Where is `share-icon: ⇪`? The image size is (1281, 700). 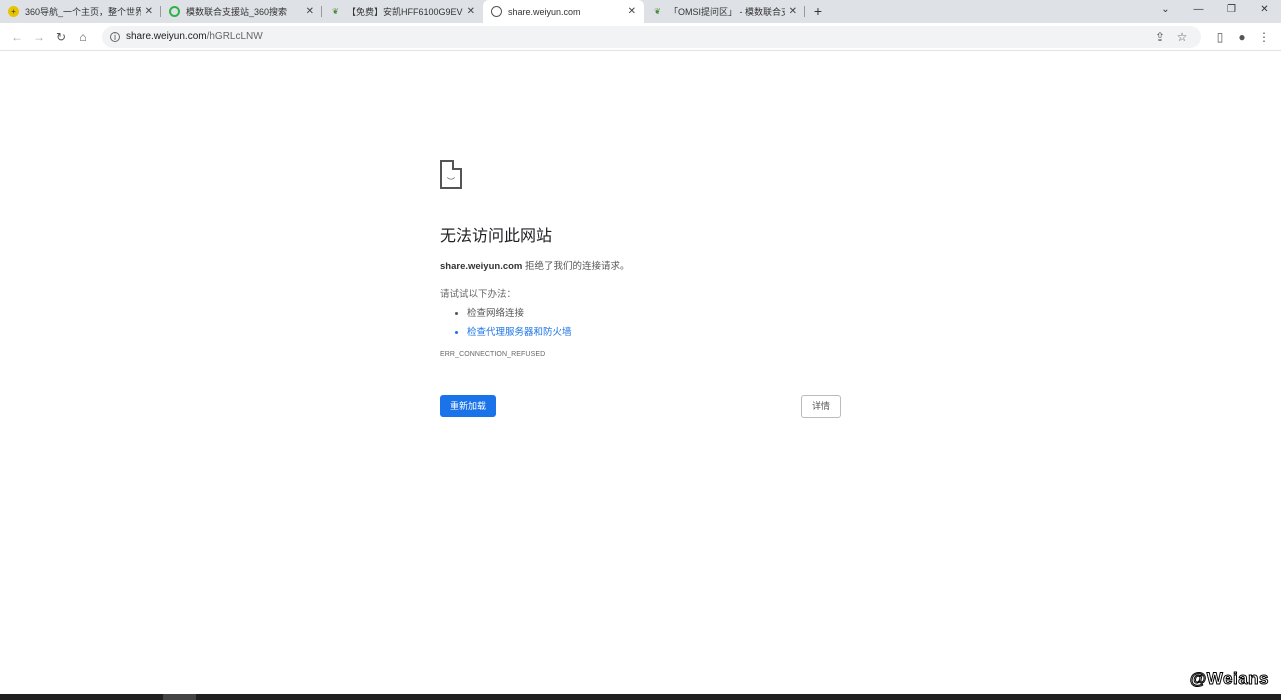 share-icon: ⇪ is located at coordinates (1160, 37).